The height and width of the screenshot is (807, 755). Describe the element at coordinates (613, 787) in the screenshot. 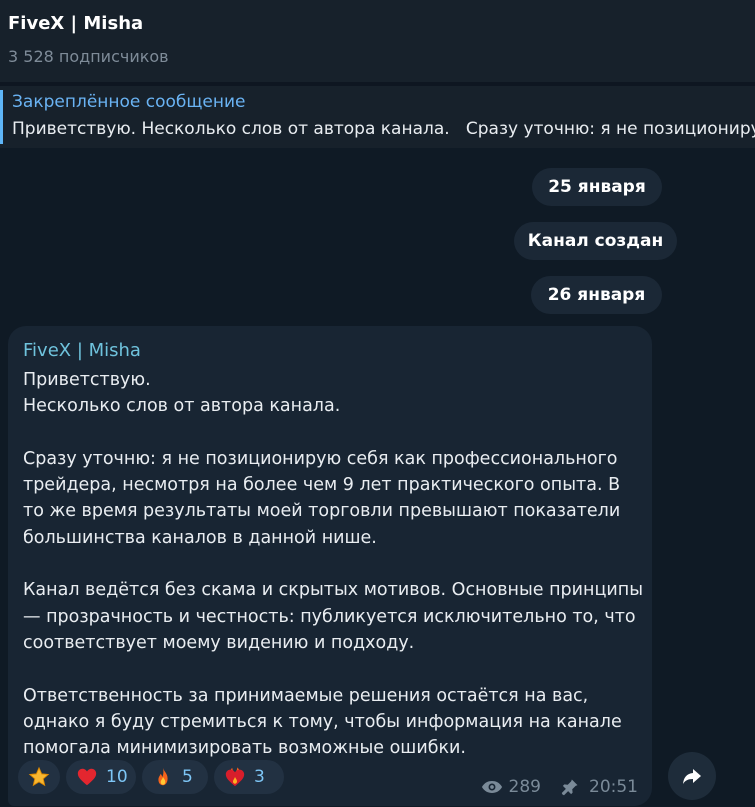

I see `message-time: 20:51` at that location.